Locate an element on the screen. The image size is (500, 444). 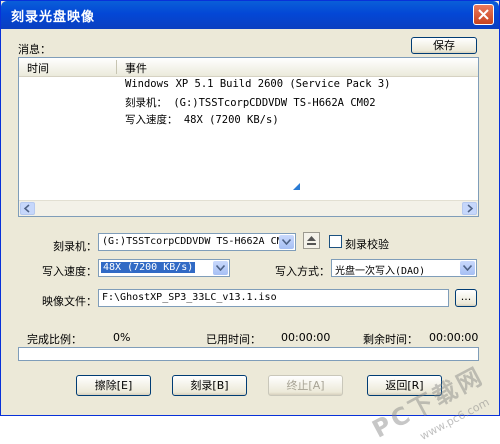
chevron-left-icon is located at coordinates (26, 208).